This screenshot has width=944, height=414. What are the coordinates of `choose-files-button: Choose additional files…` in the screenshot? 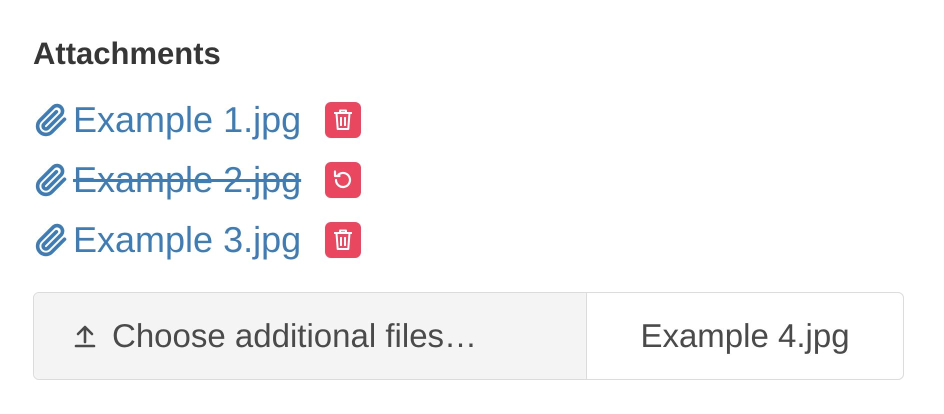 It's located at (310, 336).